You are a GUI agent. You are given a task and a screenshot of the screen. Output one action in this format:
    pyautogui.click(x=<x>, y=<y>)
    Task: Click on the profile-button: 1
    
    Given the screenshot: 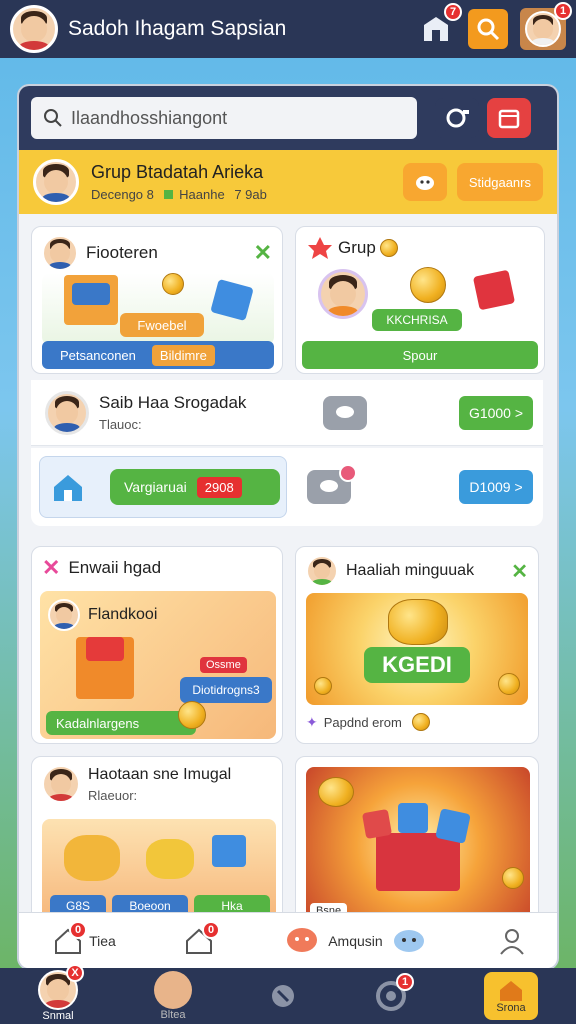 What is the action you would take?
    pyautogui.click(x=546, y=26)
    